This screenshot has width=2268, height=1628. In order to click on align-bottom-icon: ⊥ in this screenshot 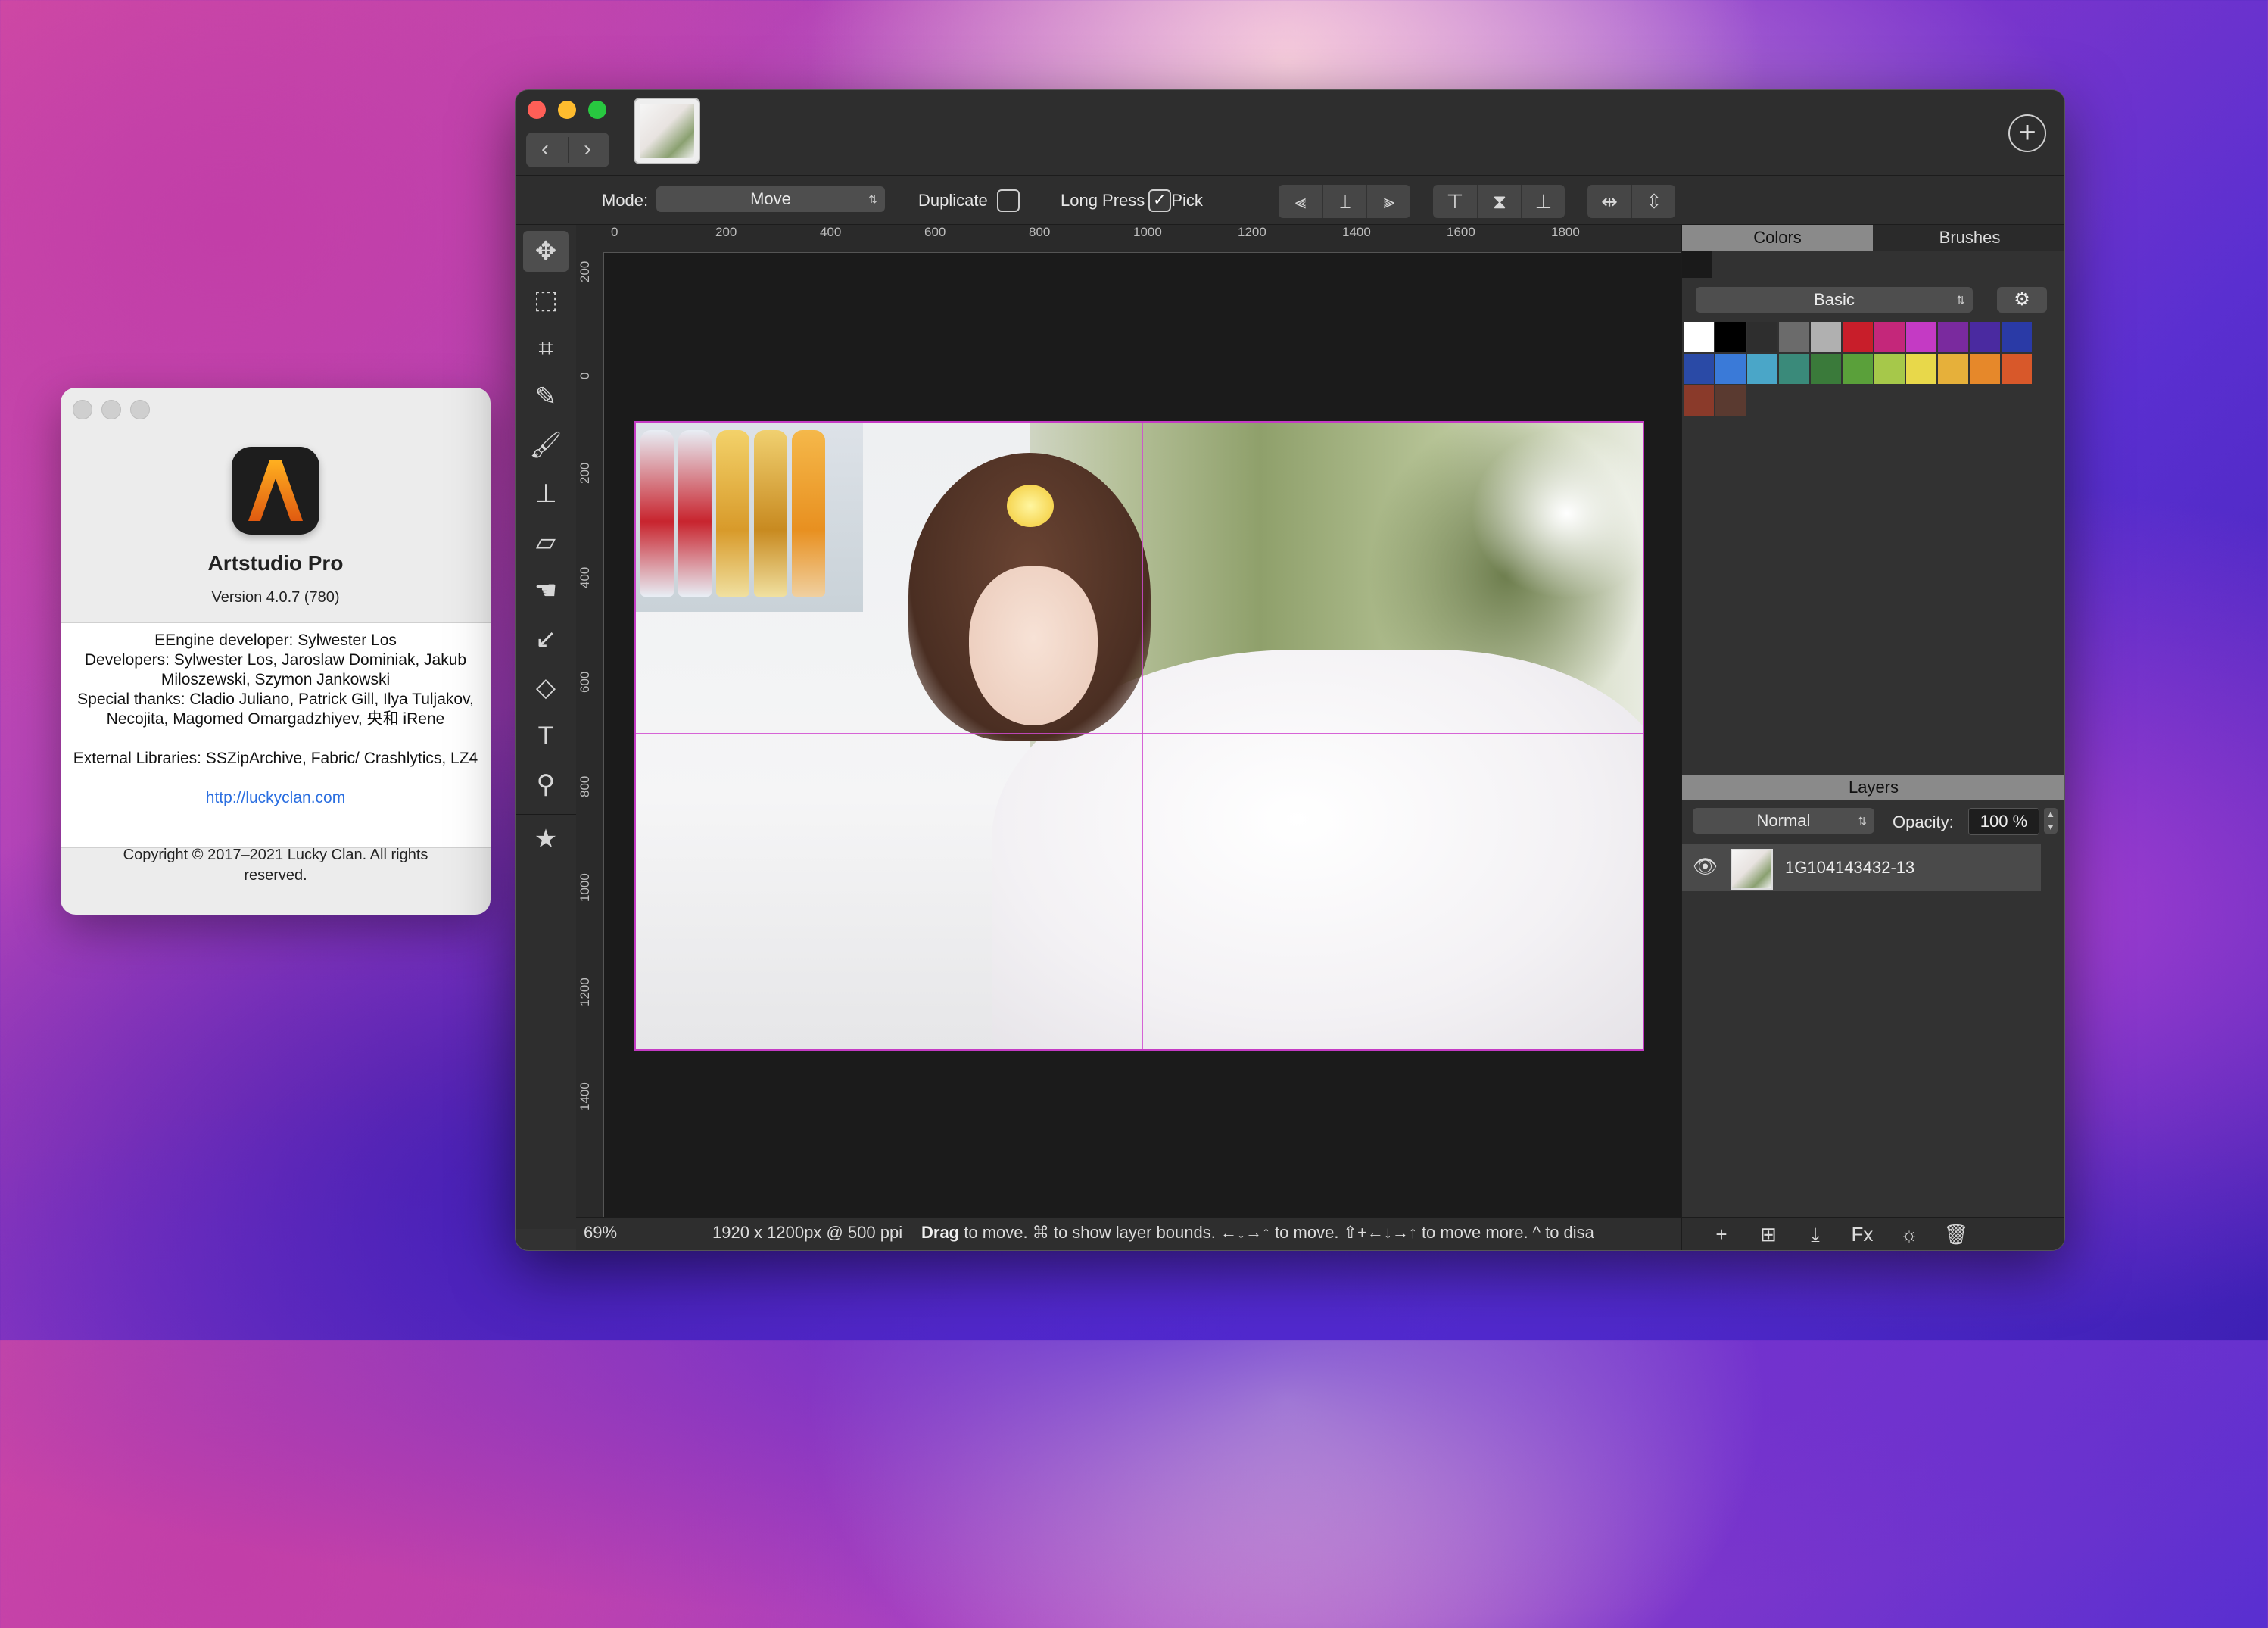, I will do `click(1543, 202)`.